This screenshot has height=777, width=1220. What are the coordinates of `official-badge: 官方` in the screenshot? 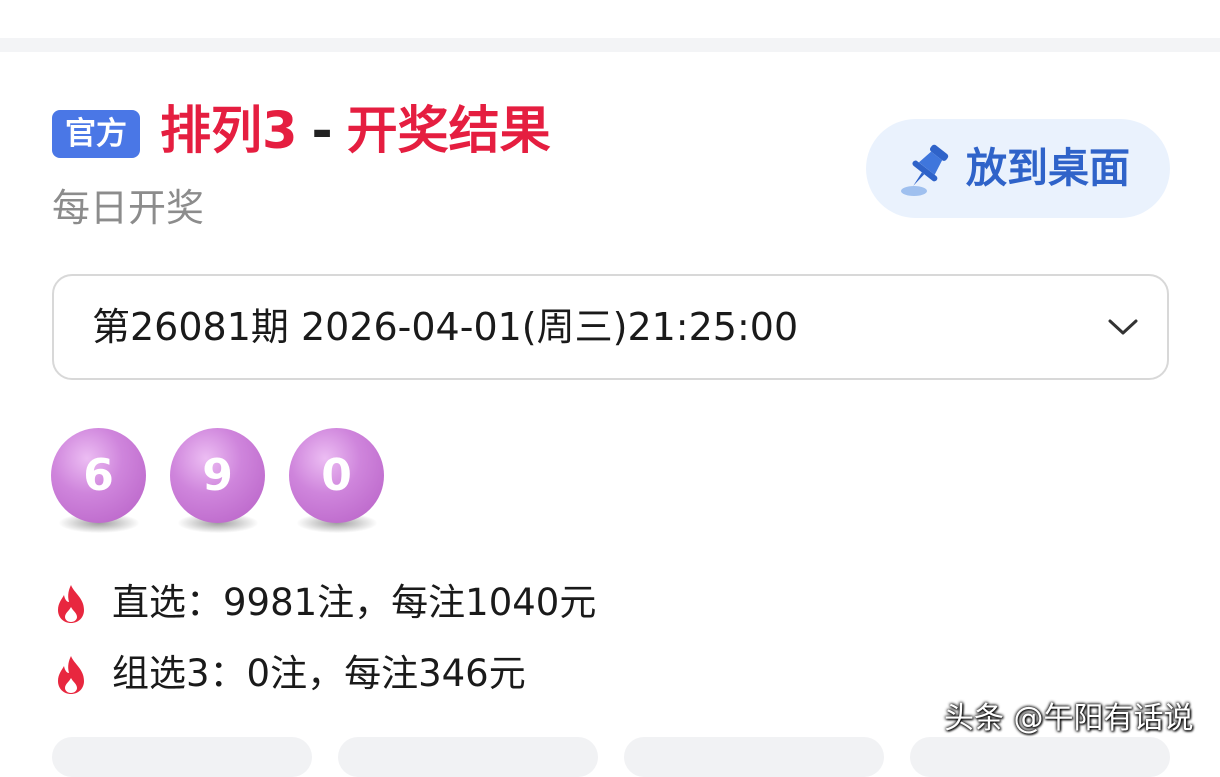 It's located at (96, 134).